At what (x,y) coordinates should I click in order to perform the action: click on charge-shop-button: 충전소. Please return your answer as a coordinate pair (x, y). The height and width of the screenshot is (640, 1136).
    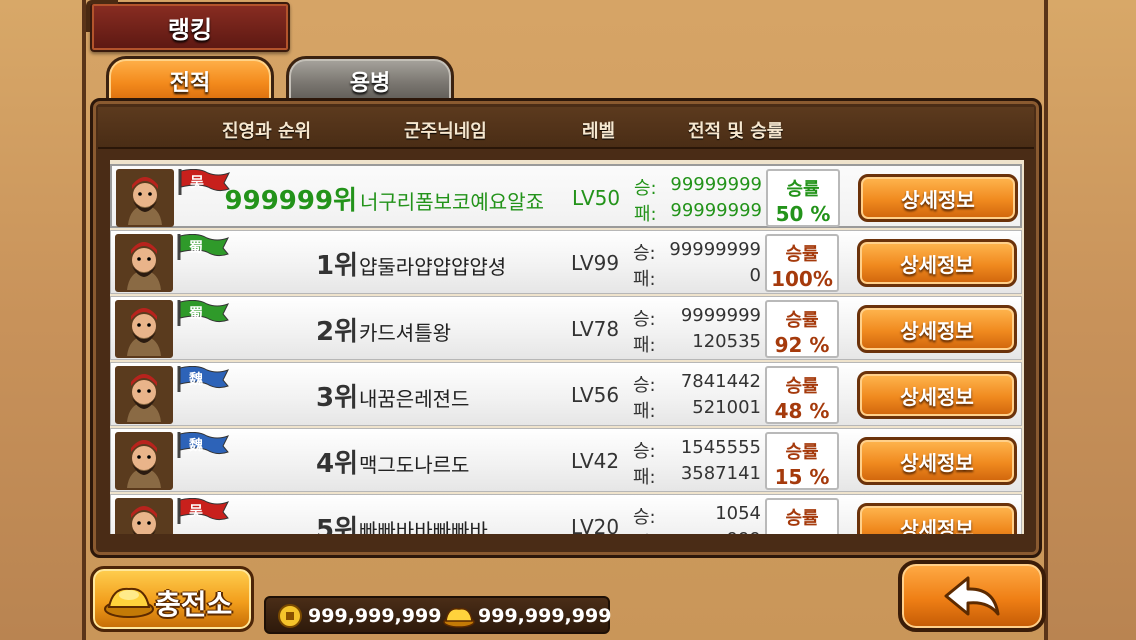
    Looking at the image, I should click on (172, 599).